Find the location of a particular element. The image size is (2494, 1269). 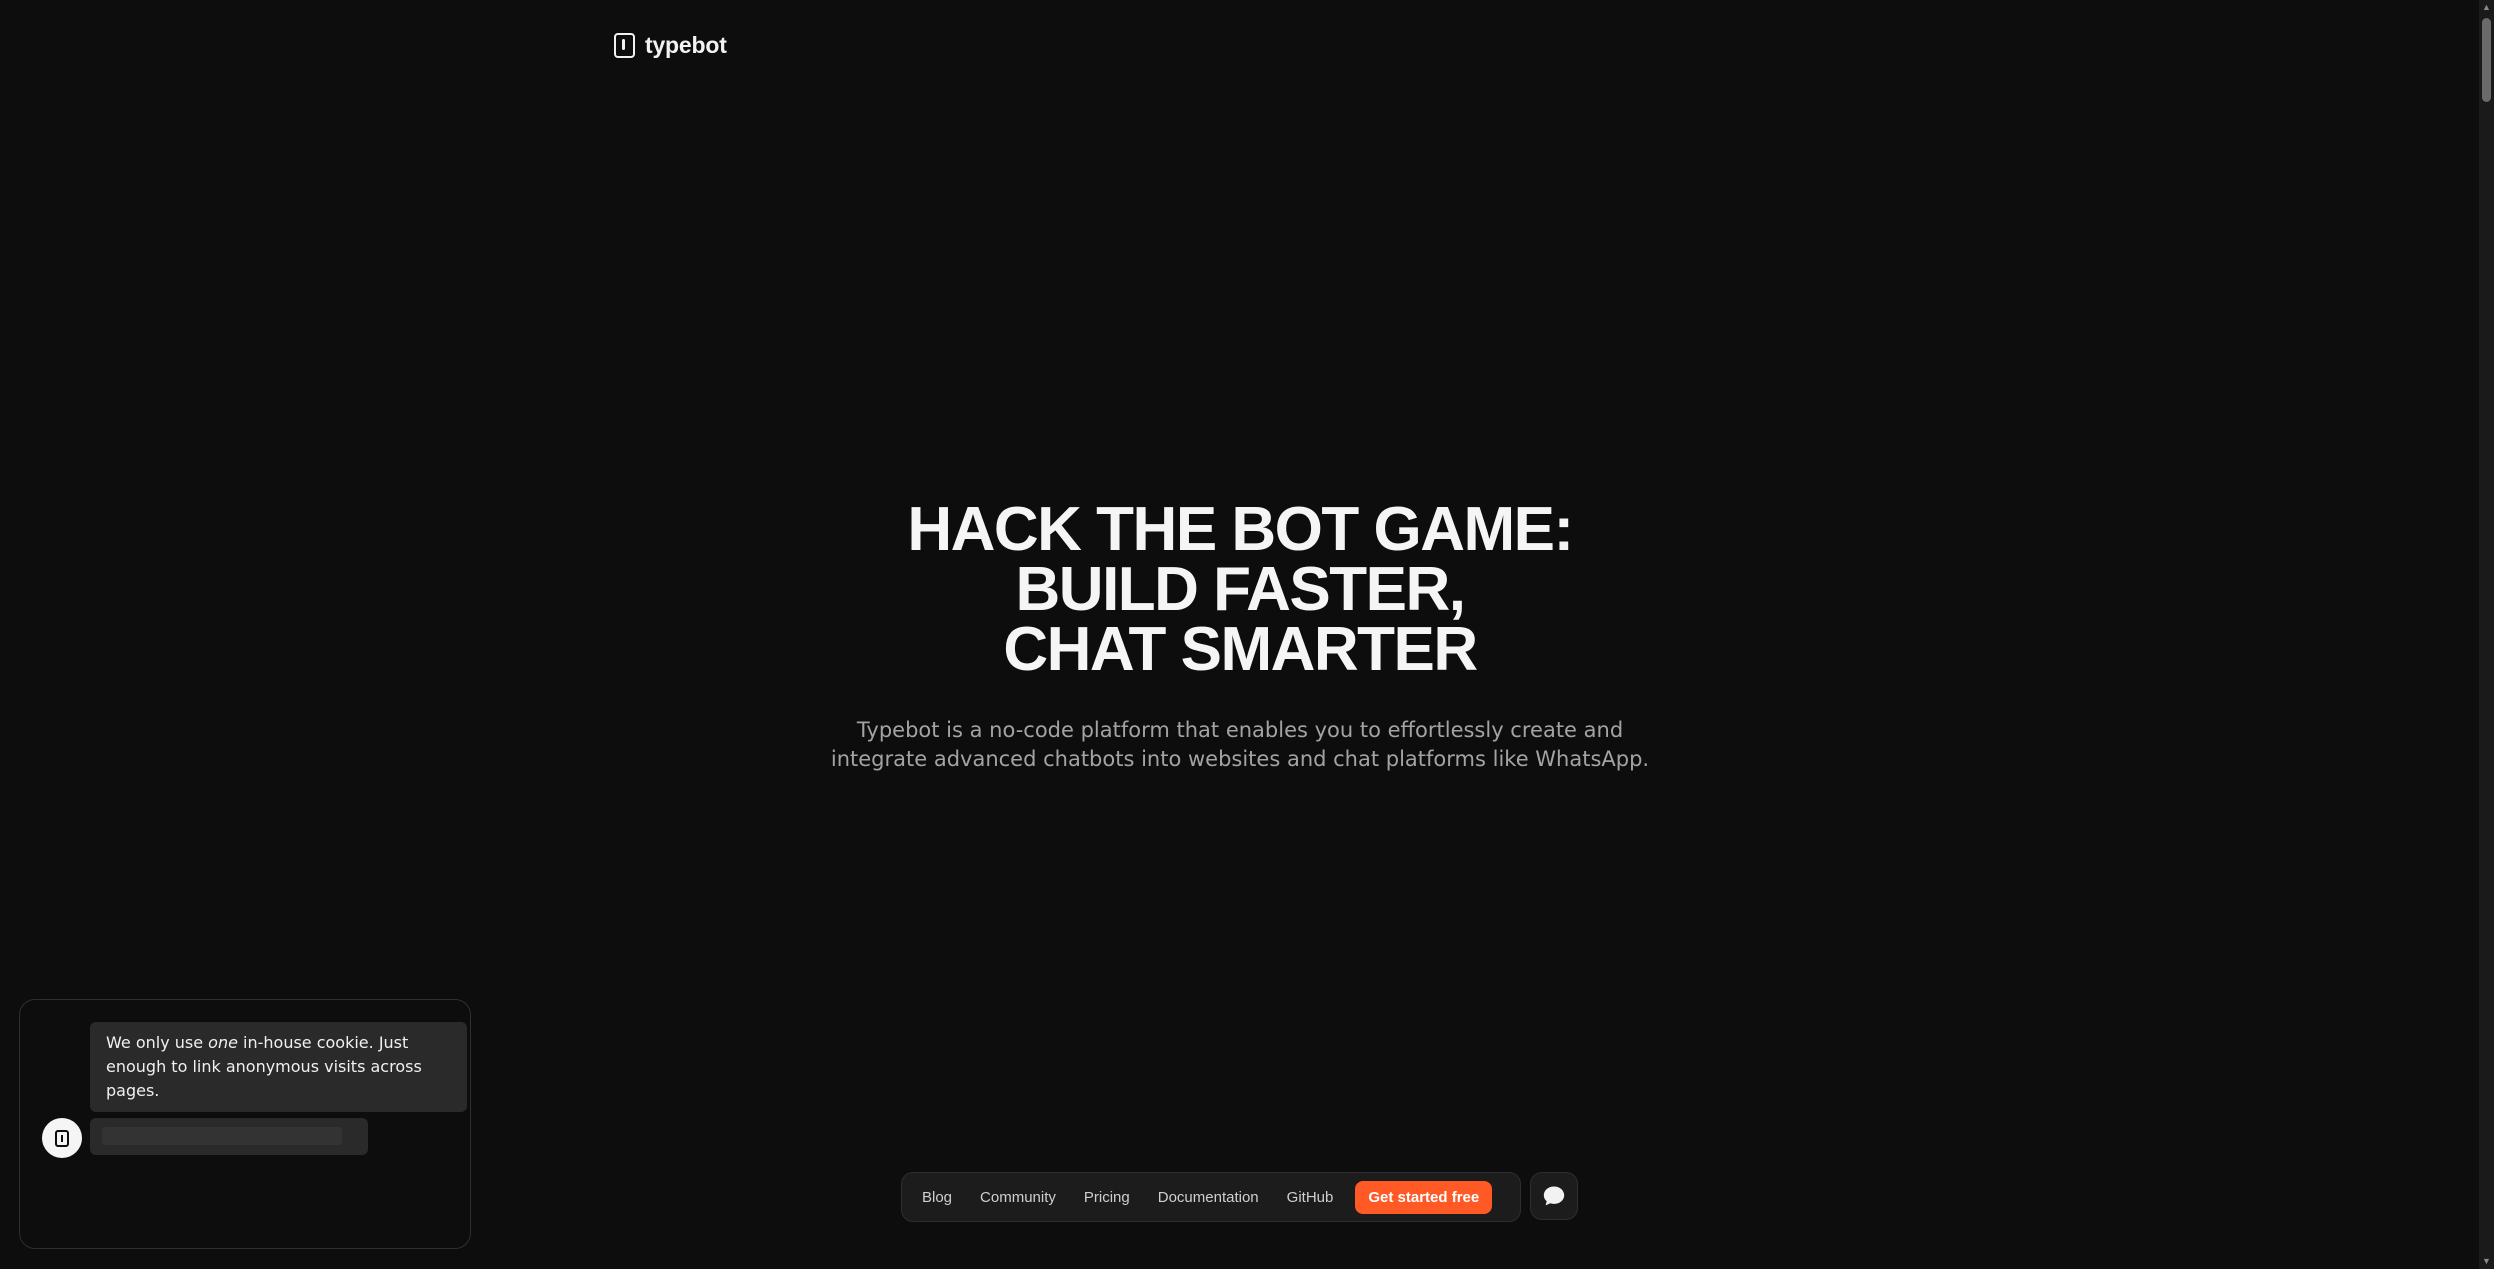

hero-title-line-2: BUILD FASTER, is located at coordinates (1240, 589).